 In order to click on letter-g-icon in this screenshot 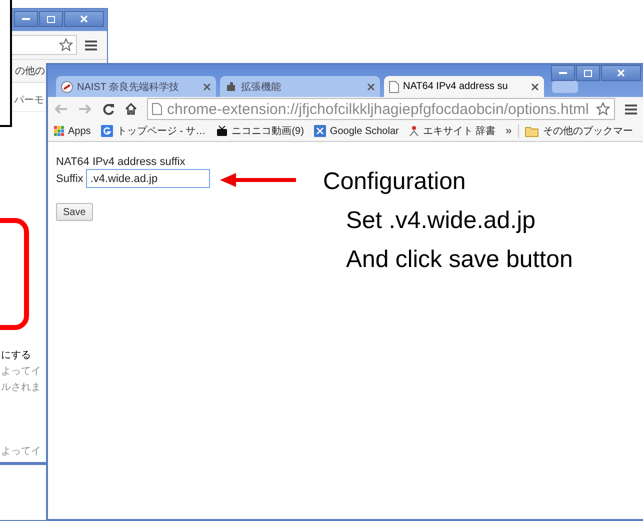, I will do `click(106, 131)`.